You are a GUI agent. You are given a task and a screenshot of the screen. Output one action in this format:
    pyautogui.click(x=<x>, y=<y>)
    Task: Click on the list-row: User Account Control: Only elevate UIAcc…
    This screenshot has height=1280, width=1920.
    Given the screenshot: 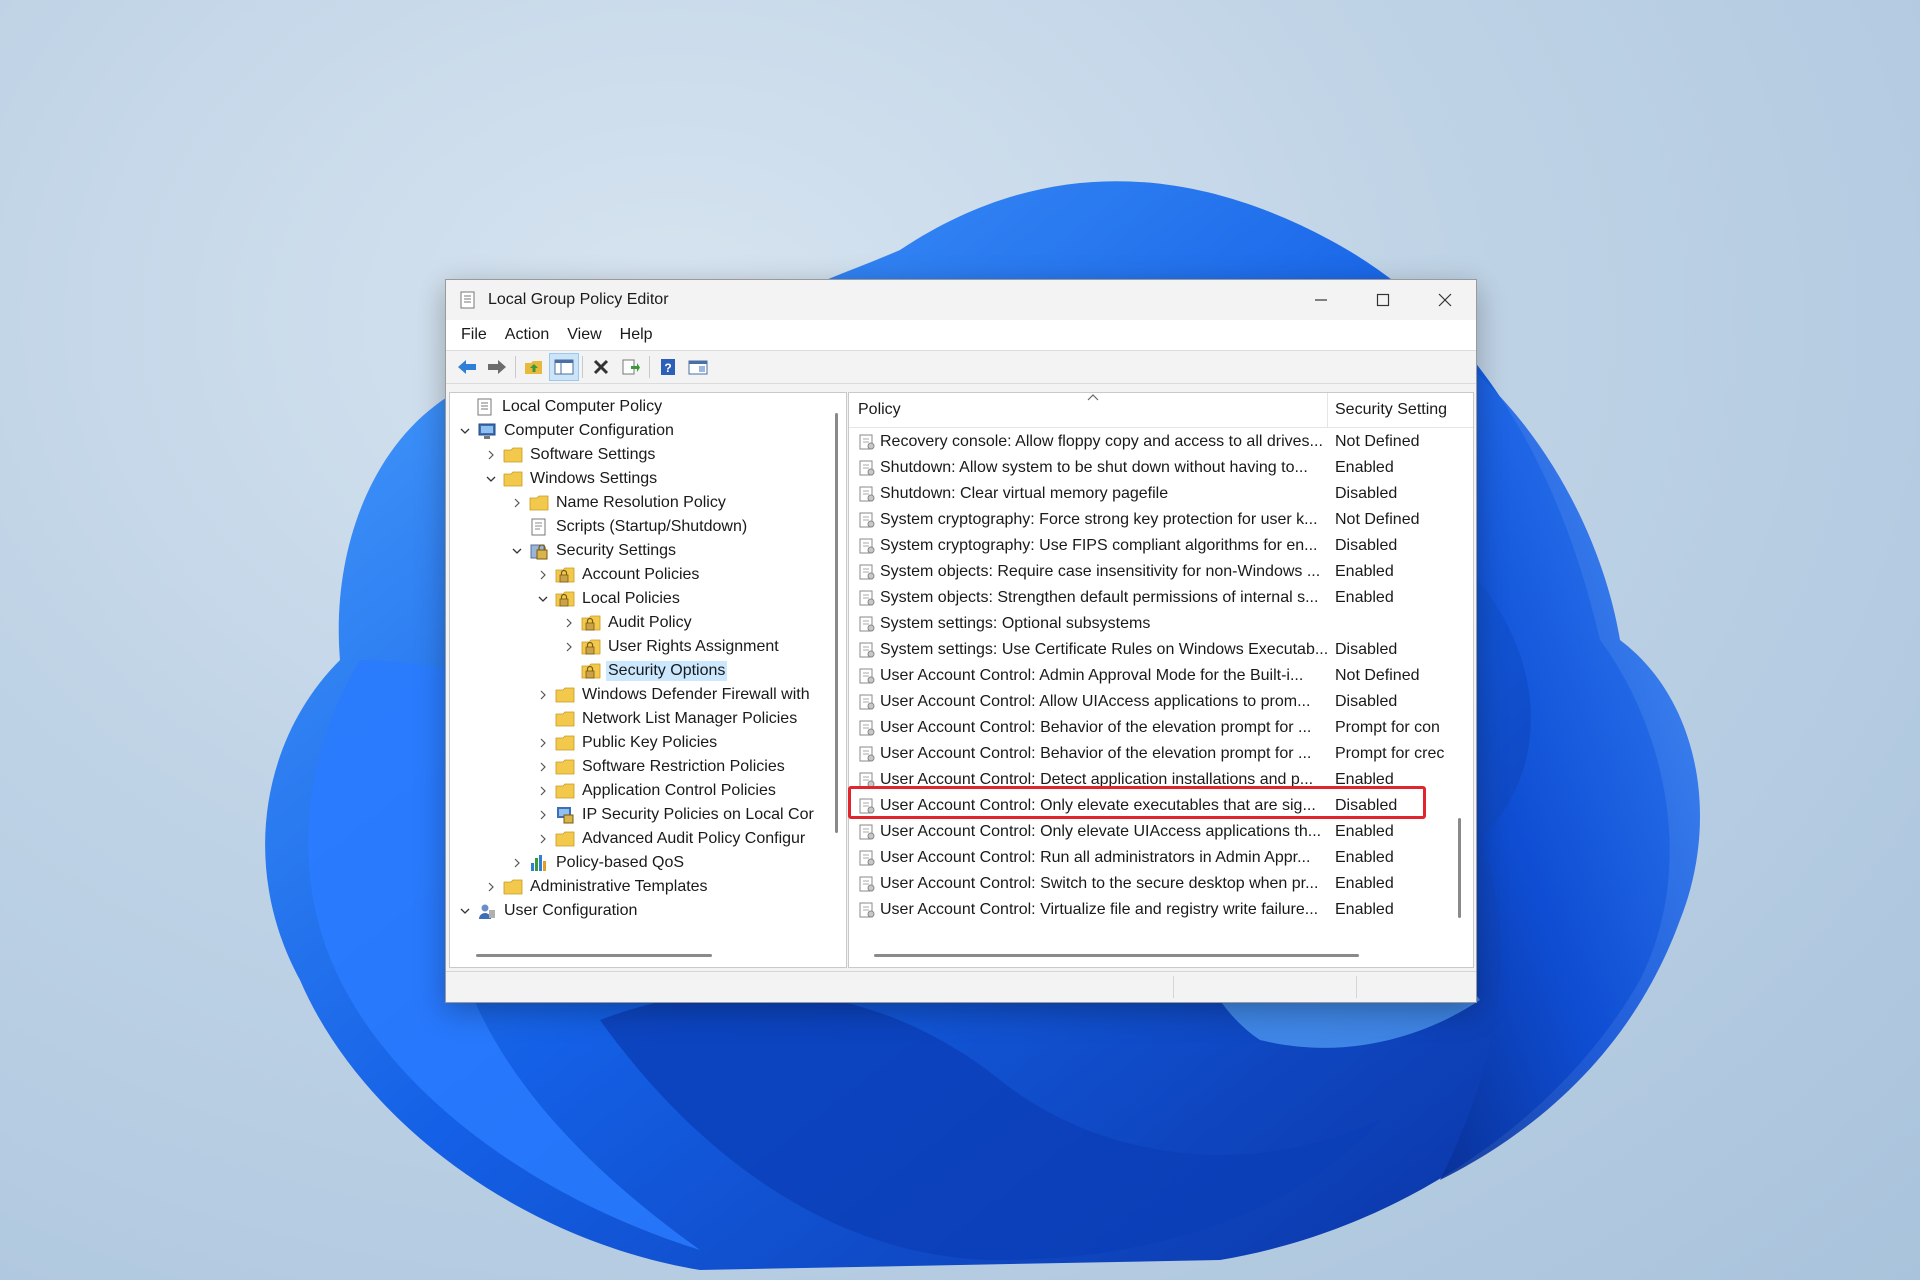 What is the action you would take?
    pyautogui.click(x=1149, y=832)
    